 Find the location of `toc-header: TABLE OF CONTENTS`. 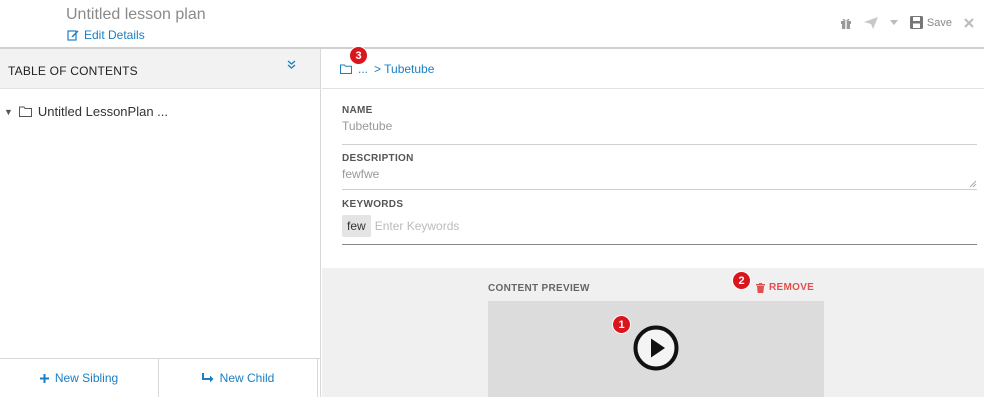

toc-header: TABLE OF CONTENTS is located at coordinates (160, 69).